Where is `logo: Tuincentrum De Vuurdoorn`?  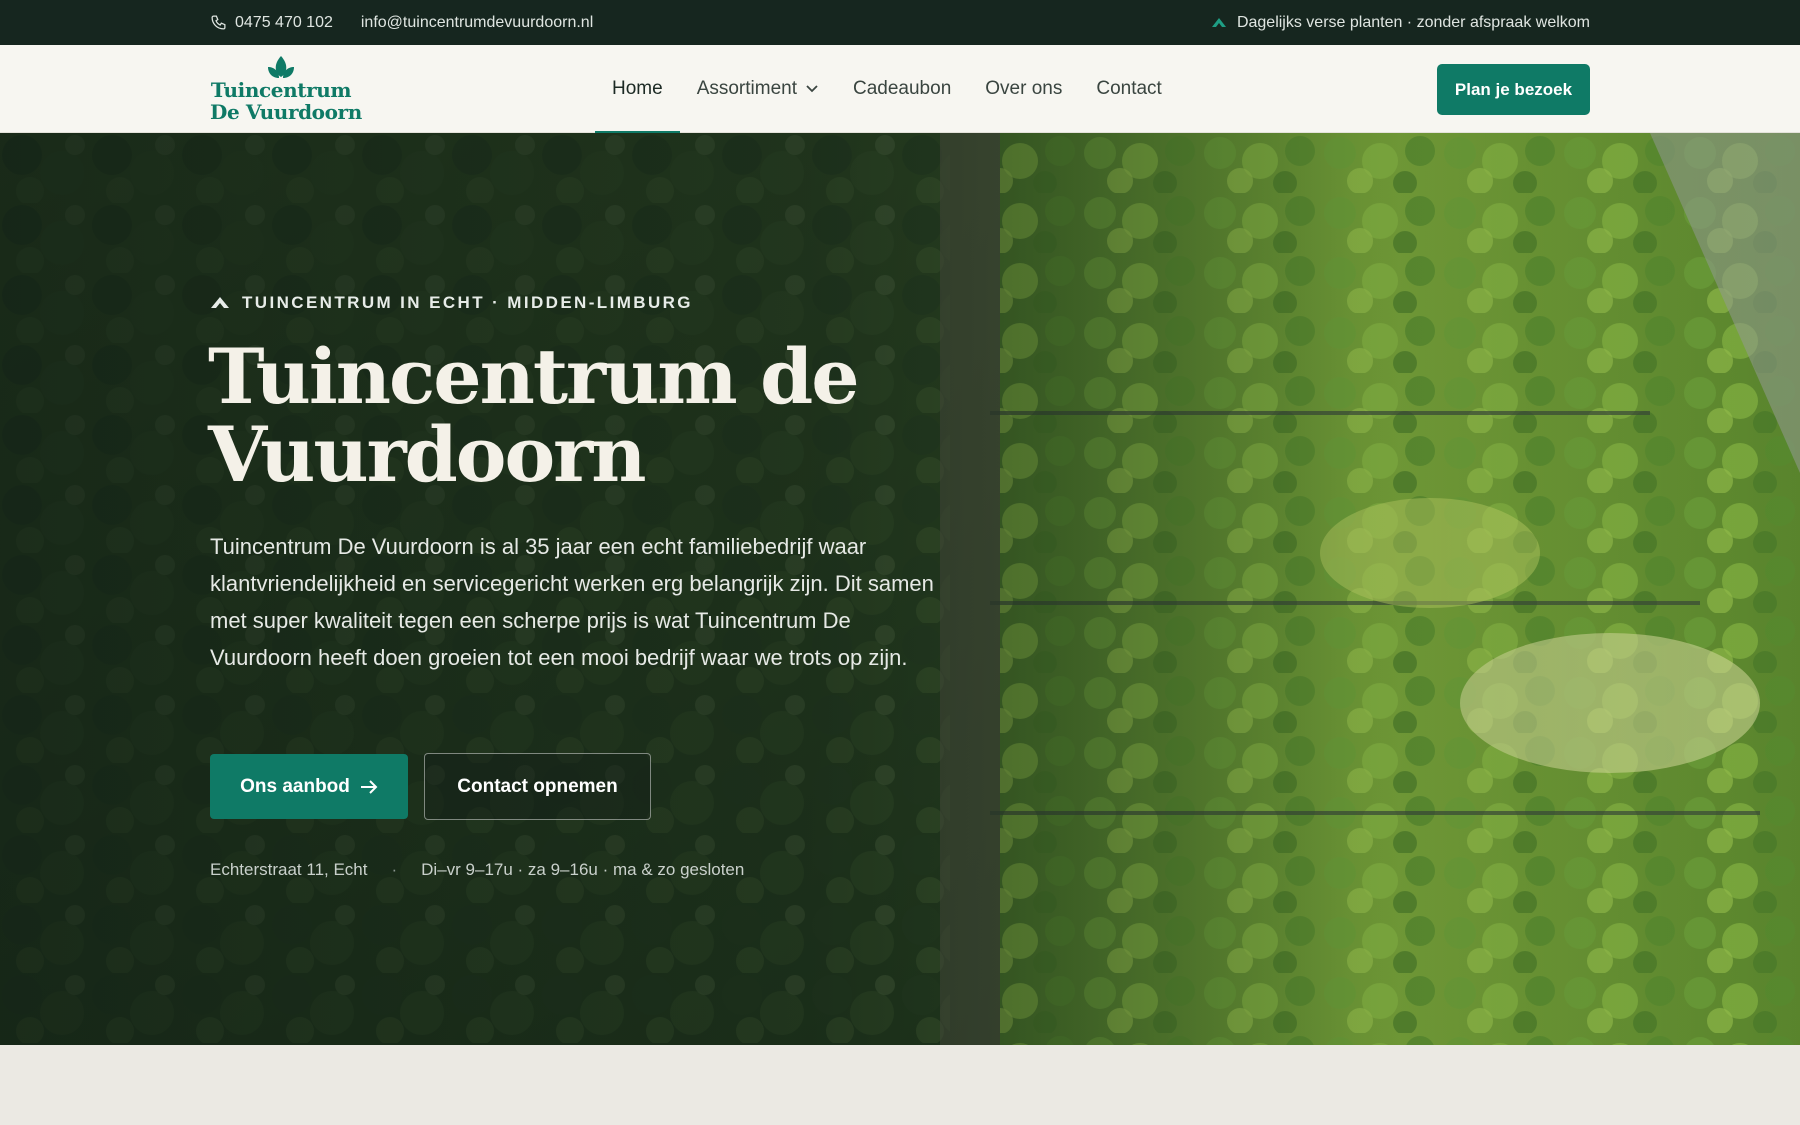
logo: Tuincentrum De Vuurdoorn is located at coordinates (286, 90).